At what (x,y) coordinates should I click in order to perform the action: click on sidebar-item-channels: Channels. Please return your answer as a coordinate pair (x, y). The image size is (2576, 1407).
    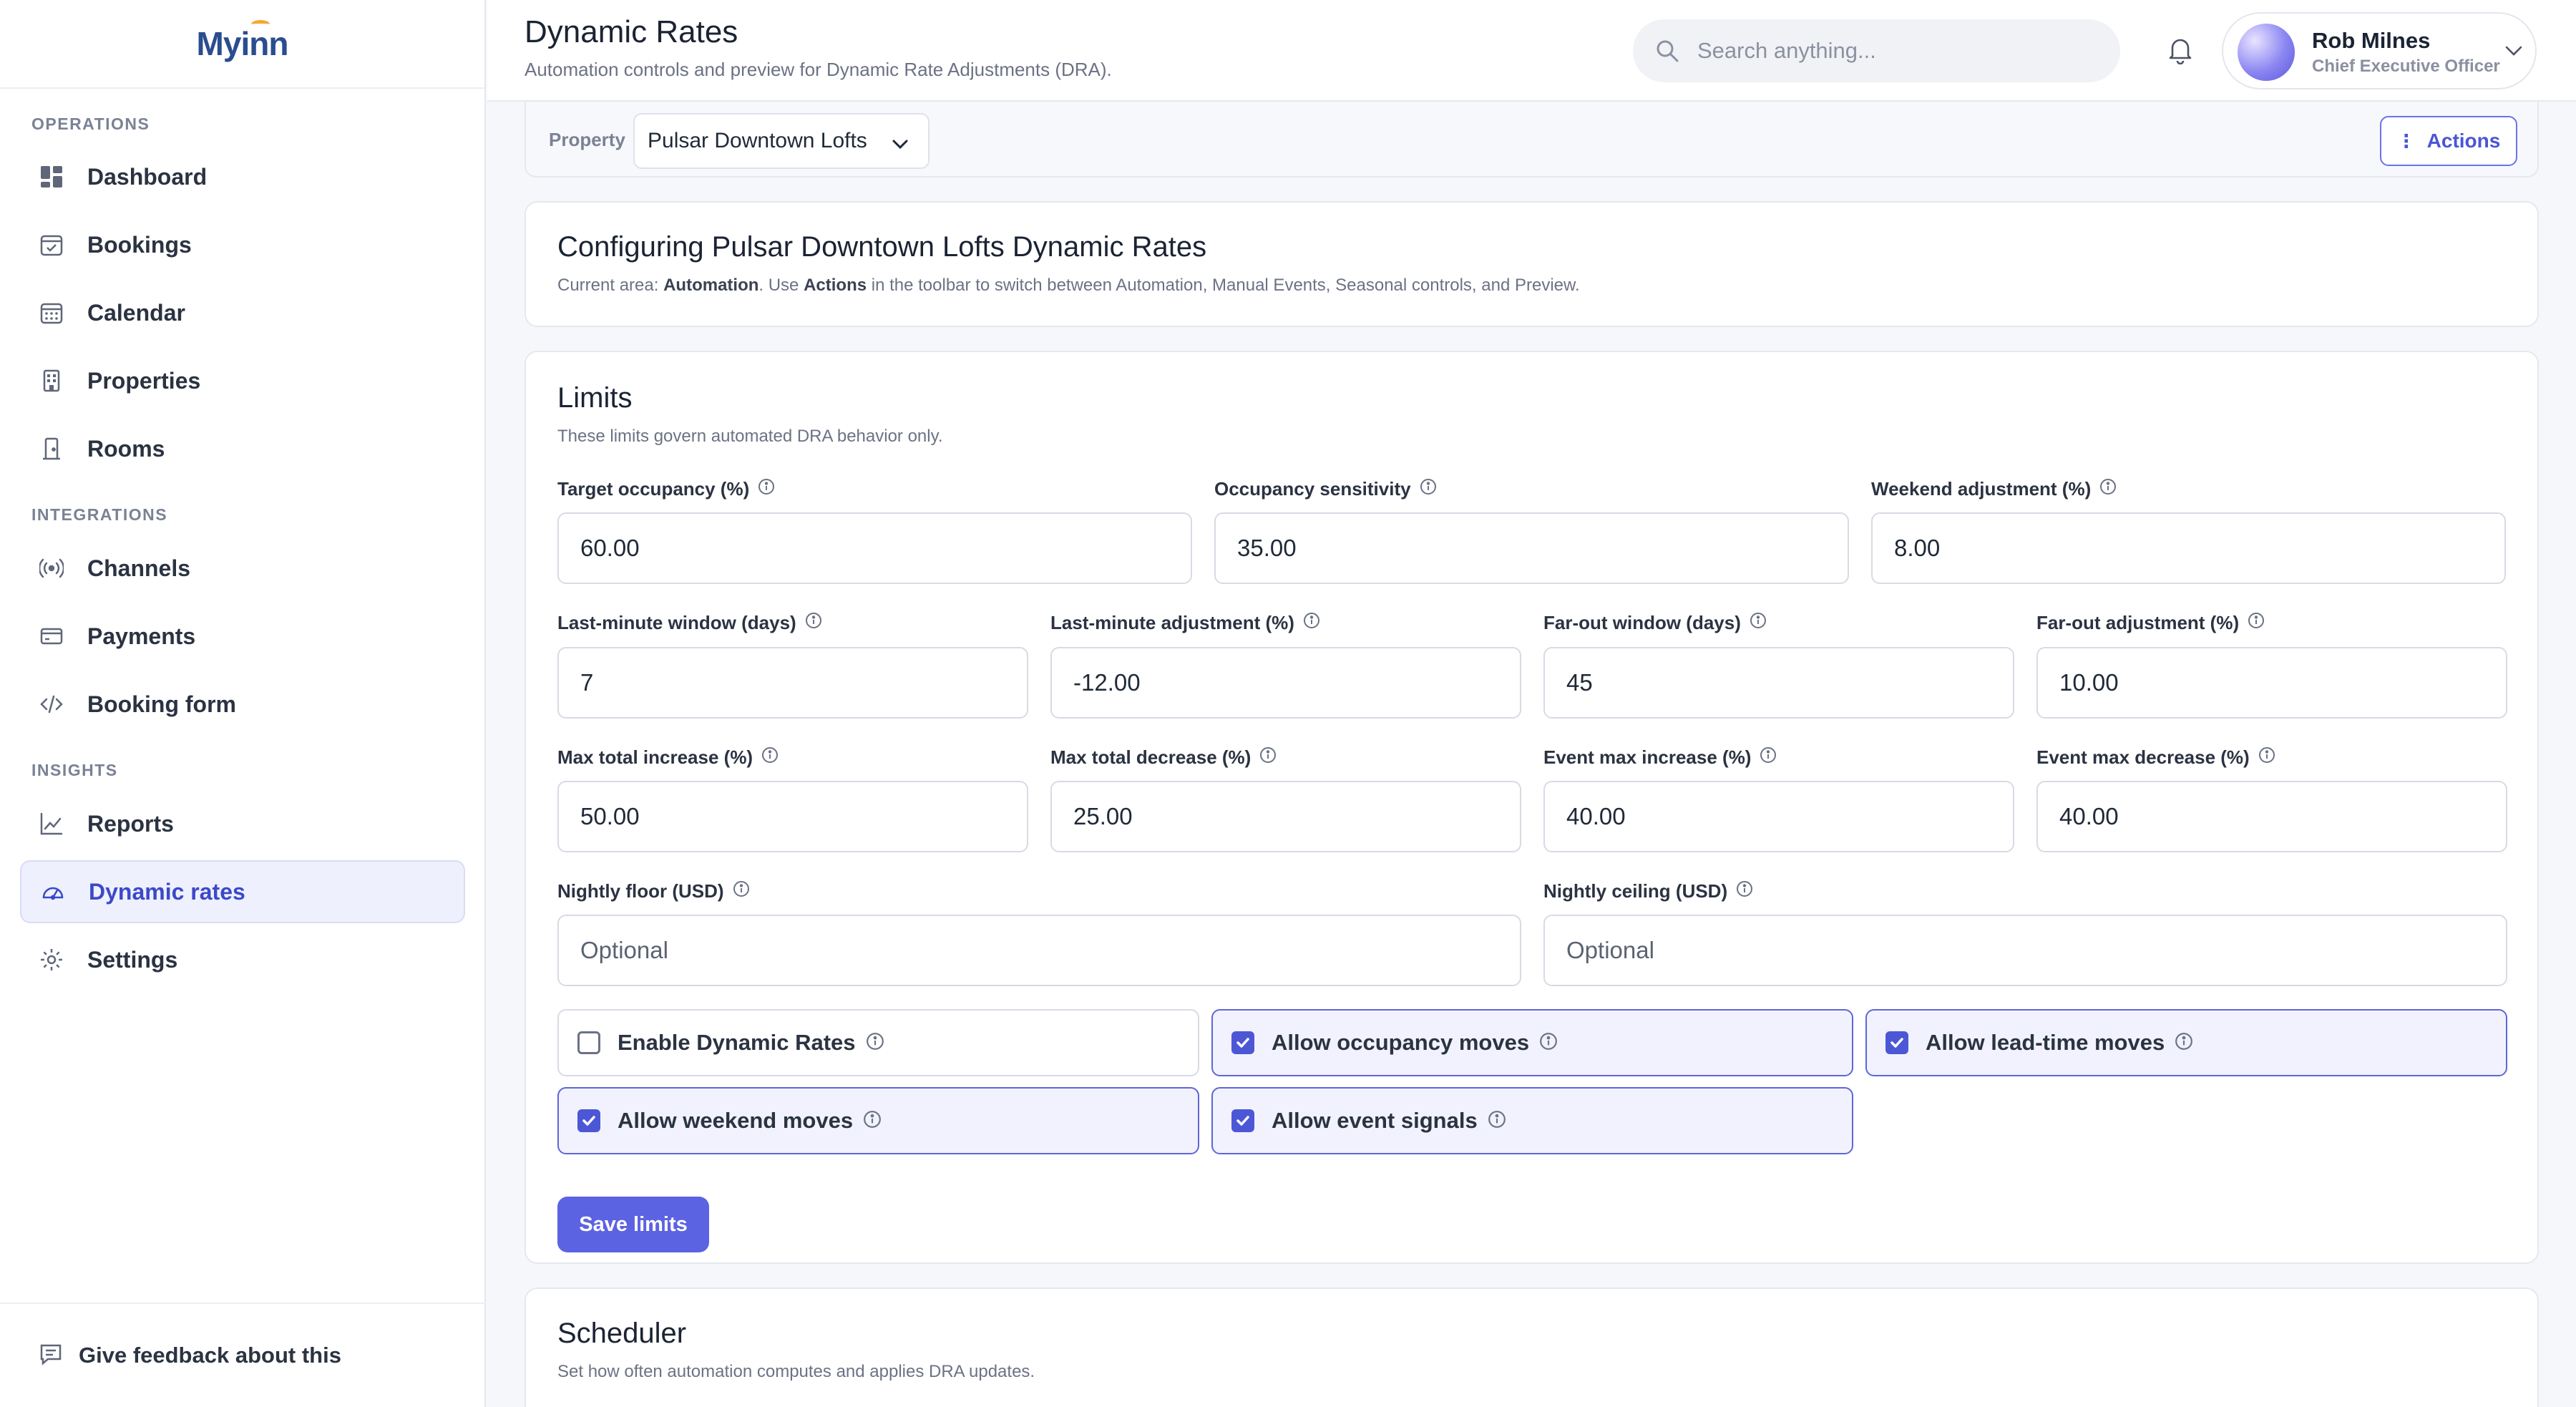
    Looking at the image, I should click on (242, 568).